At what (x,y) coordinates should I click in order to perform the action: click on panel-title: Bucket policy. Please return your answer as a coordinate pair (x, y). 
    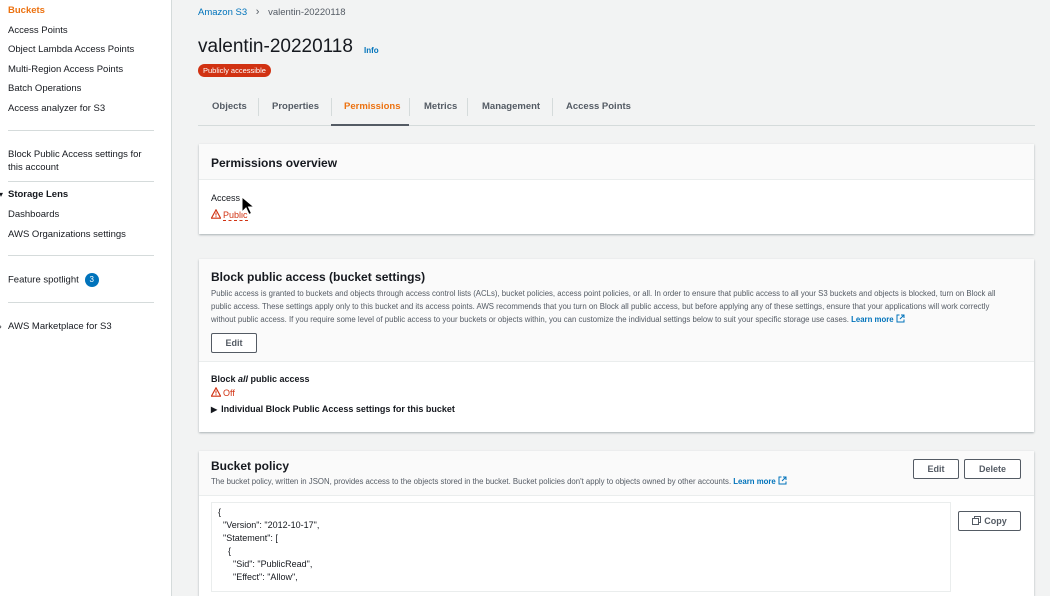
    Looking at the image, I should click on (250, 466).